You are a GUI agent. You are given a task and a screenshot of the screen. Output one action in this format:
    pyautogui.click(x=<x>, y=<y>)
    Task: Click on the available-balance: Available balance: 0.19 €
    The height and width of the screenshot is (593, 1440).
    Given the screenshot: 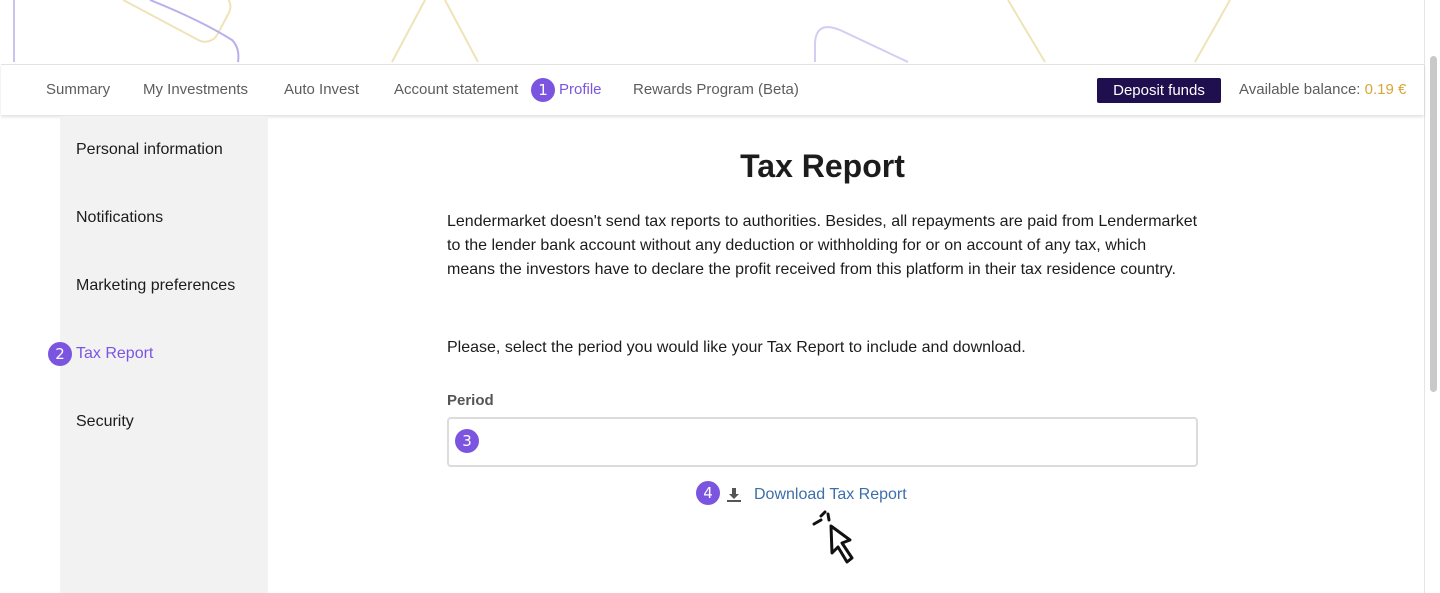 What is the action you would take?
    pyautogui.click(x=1322, y=90)
    